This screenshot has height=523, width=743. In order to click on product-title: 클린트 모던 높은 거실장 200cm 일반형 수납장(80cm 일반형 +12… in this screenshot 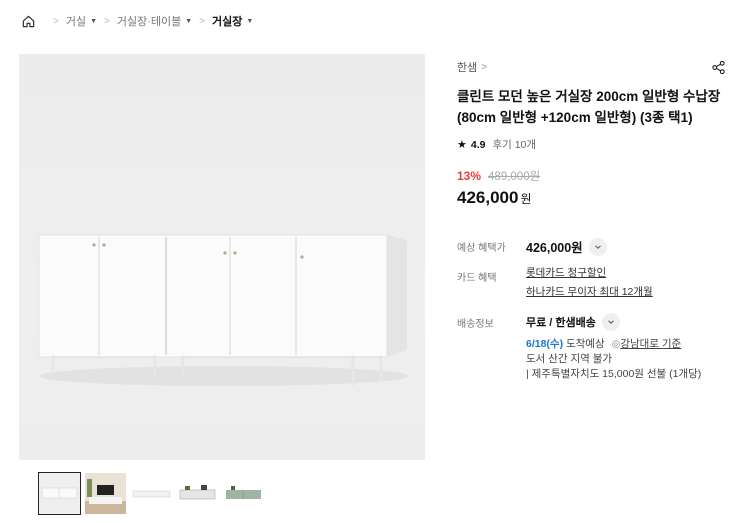, I will do `click(589, 107)`.